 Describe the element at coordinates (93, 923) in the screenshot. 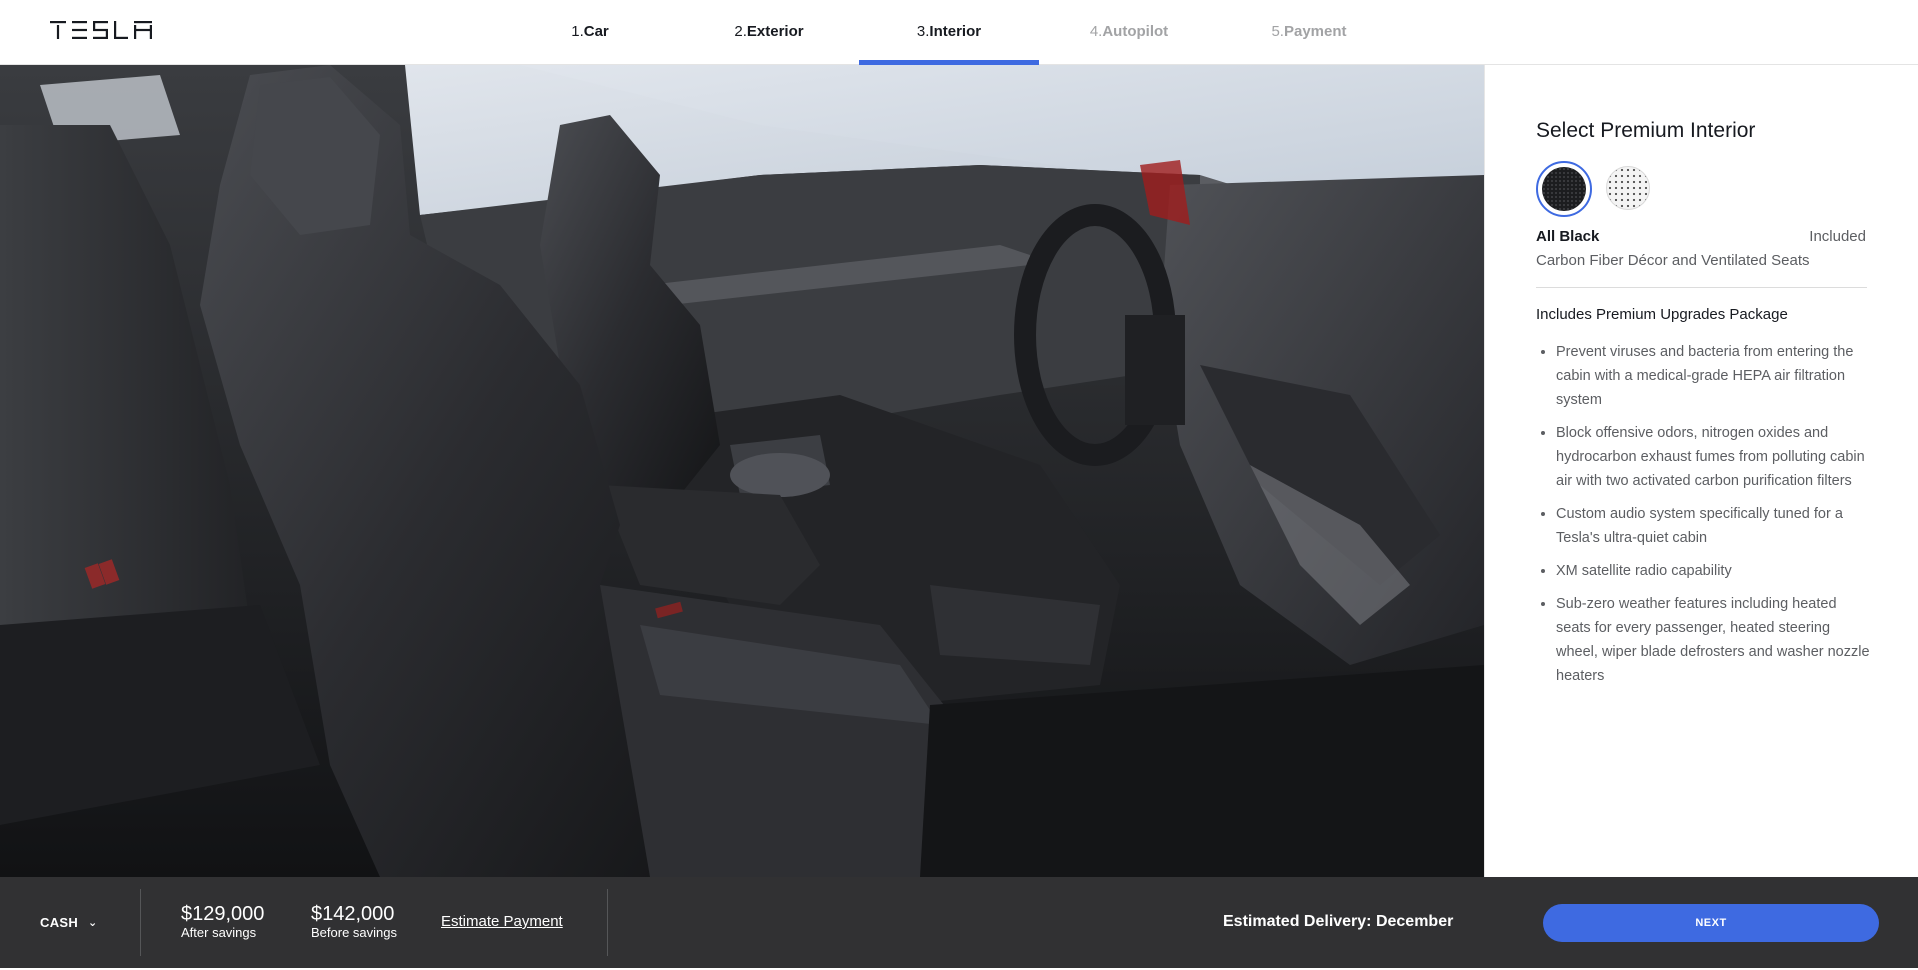

I see `chevron-down-icon: ⌄` at that location.